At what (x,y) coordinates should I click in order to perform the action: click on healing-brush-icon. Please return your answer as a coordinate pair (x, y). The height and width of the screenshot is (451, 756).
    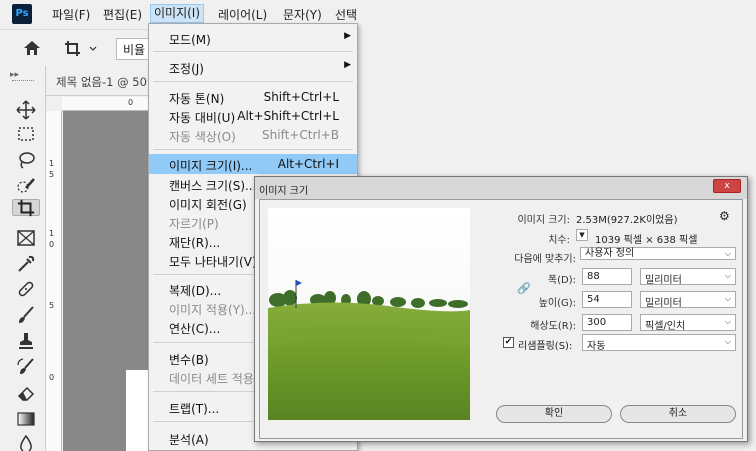
    Looking at the image, I should click on (26, 289).